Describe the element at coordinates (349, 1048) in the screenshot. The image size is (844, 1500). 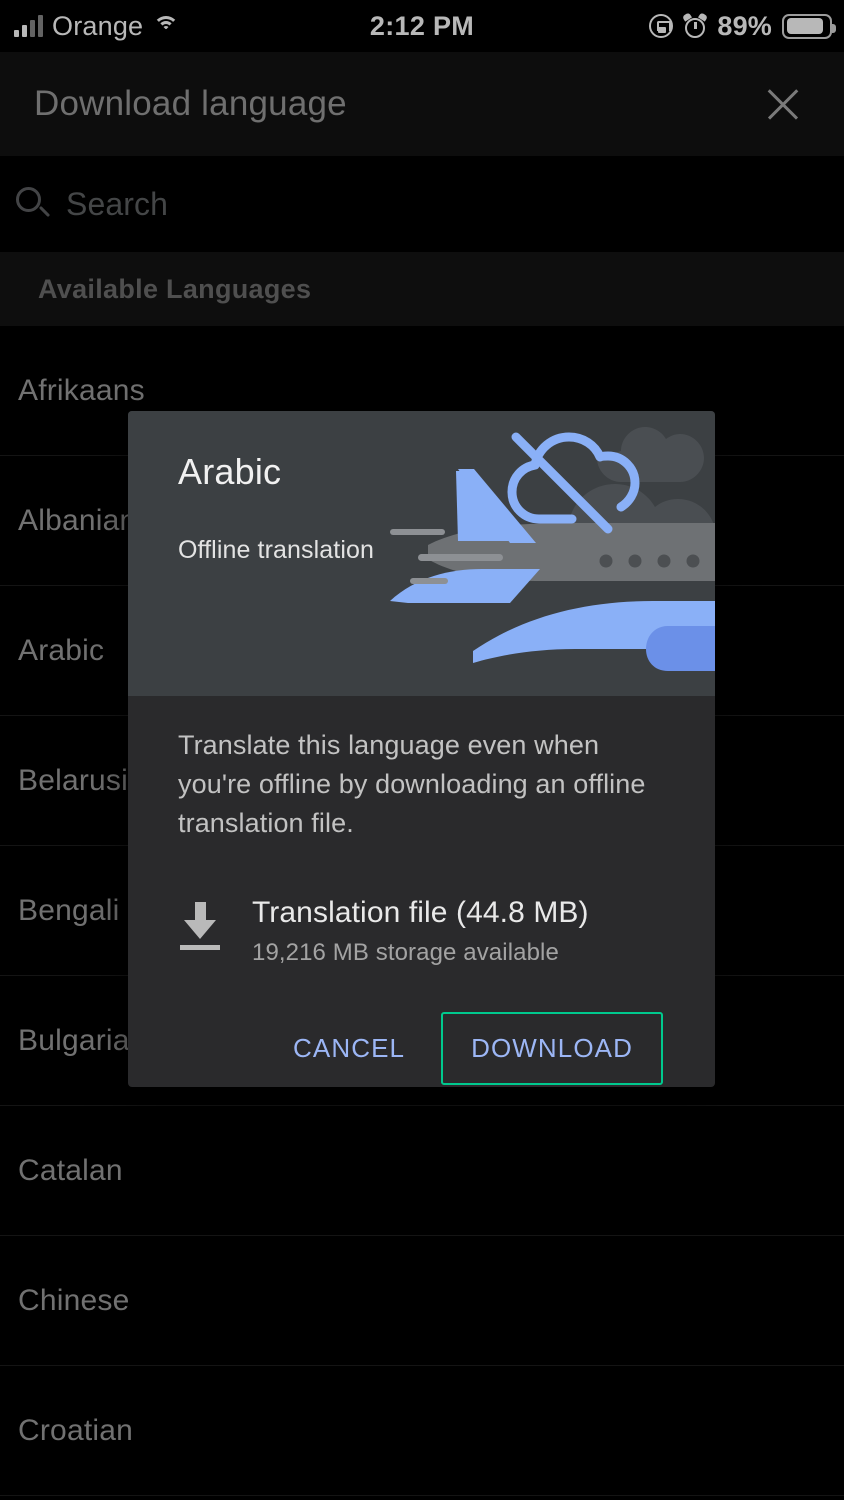
I see `cancel-button: CANCEL` at that location.